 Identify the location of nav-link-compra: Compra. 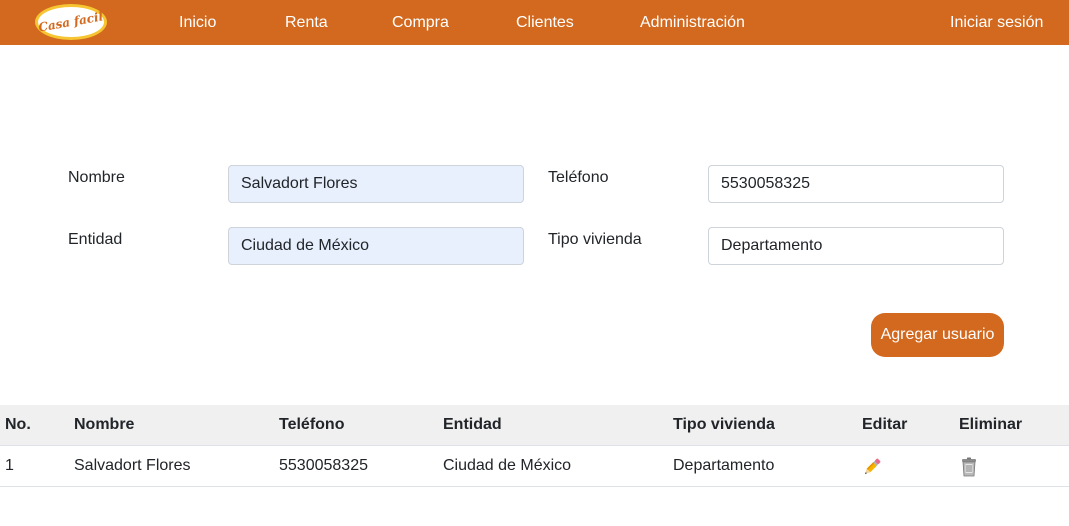
(420, 22).